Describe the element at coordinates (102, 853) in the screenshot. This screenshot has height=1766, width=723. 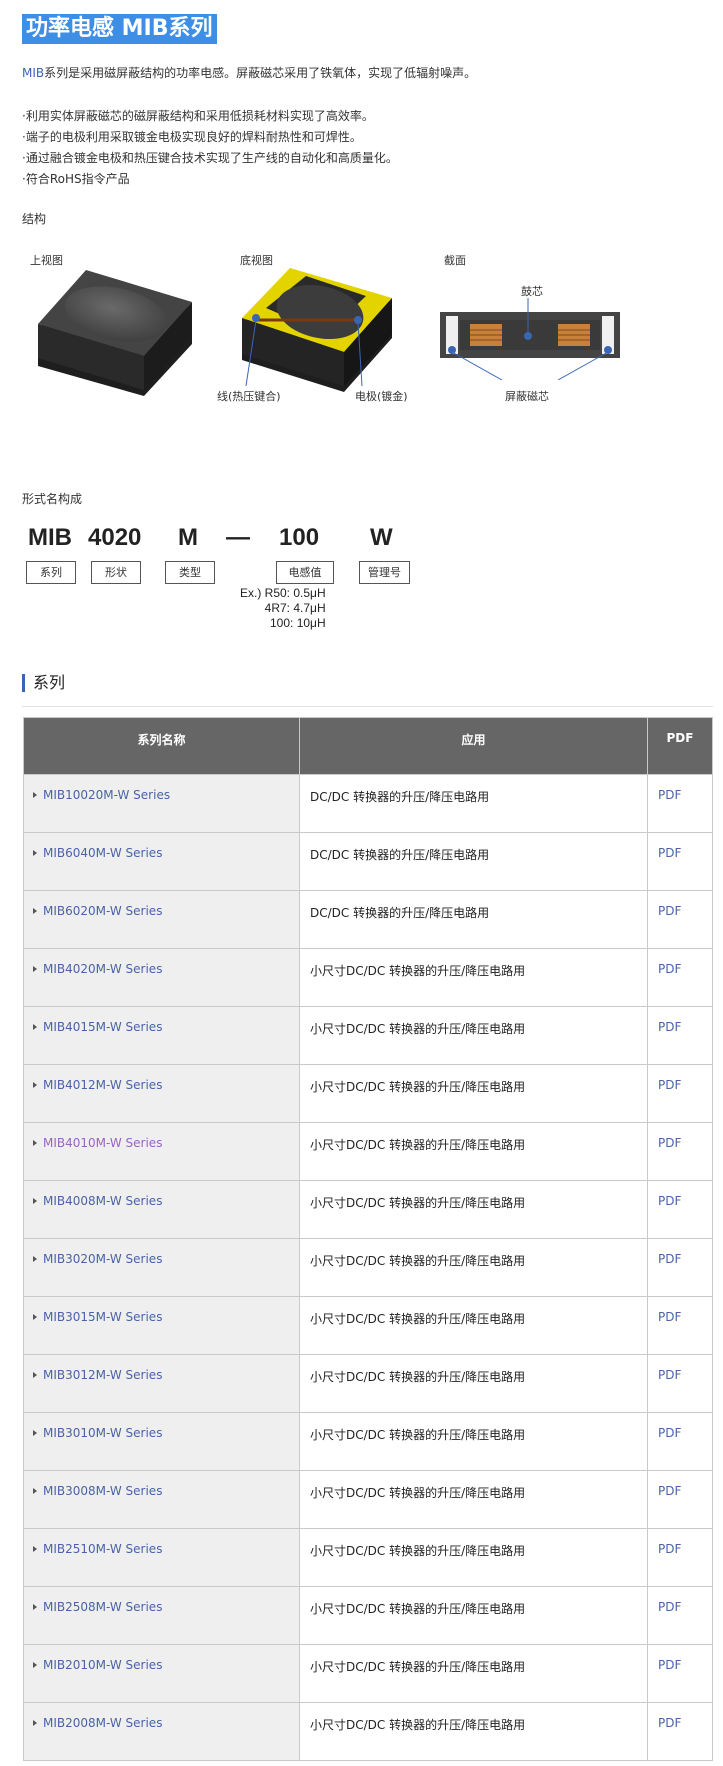
I see `series-link: MIB6040M-W Series` at that location.